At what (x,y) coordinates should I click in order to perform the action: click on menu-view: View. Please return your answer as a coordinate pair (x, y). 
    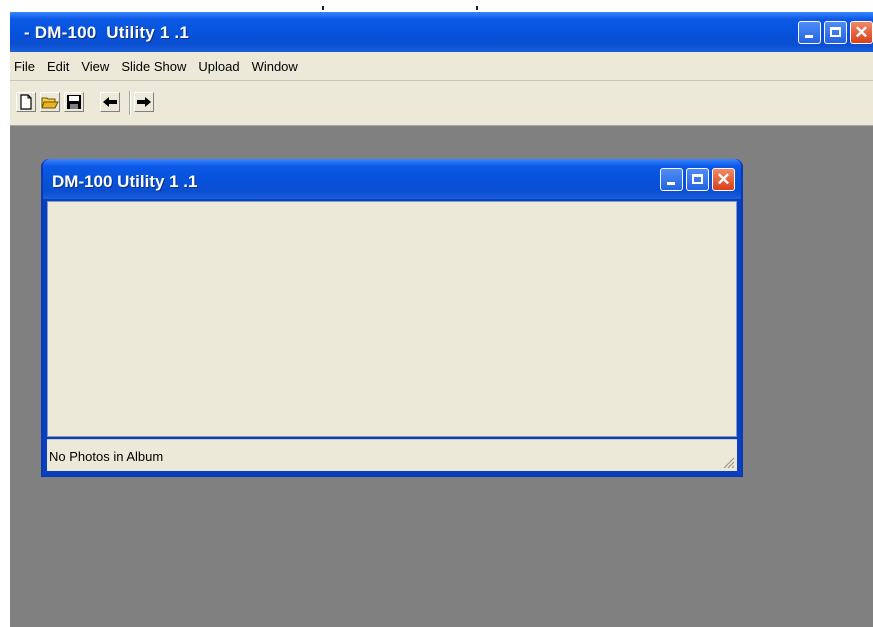
    Looking at the image, I should click on (95, 66).